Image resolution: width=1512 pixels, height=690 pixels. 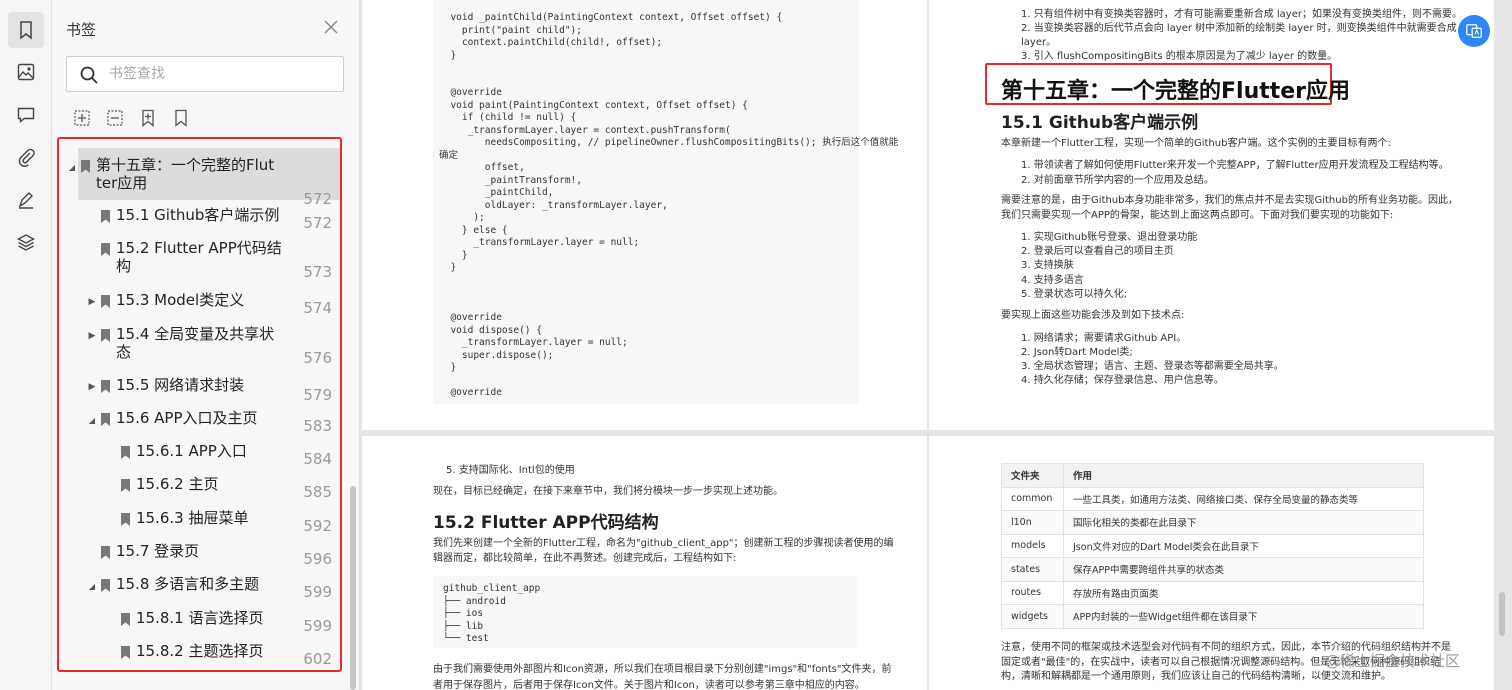 I want to click on add-bookmark-icon, so click(x=82, y=118).